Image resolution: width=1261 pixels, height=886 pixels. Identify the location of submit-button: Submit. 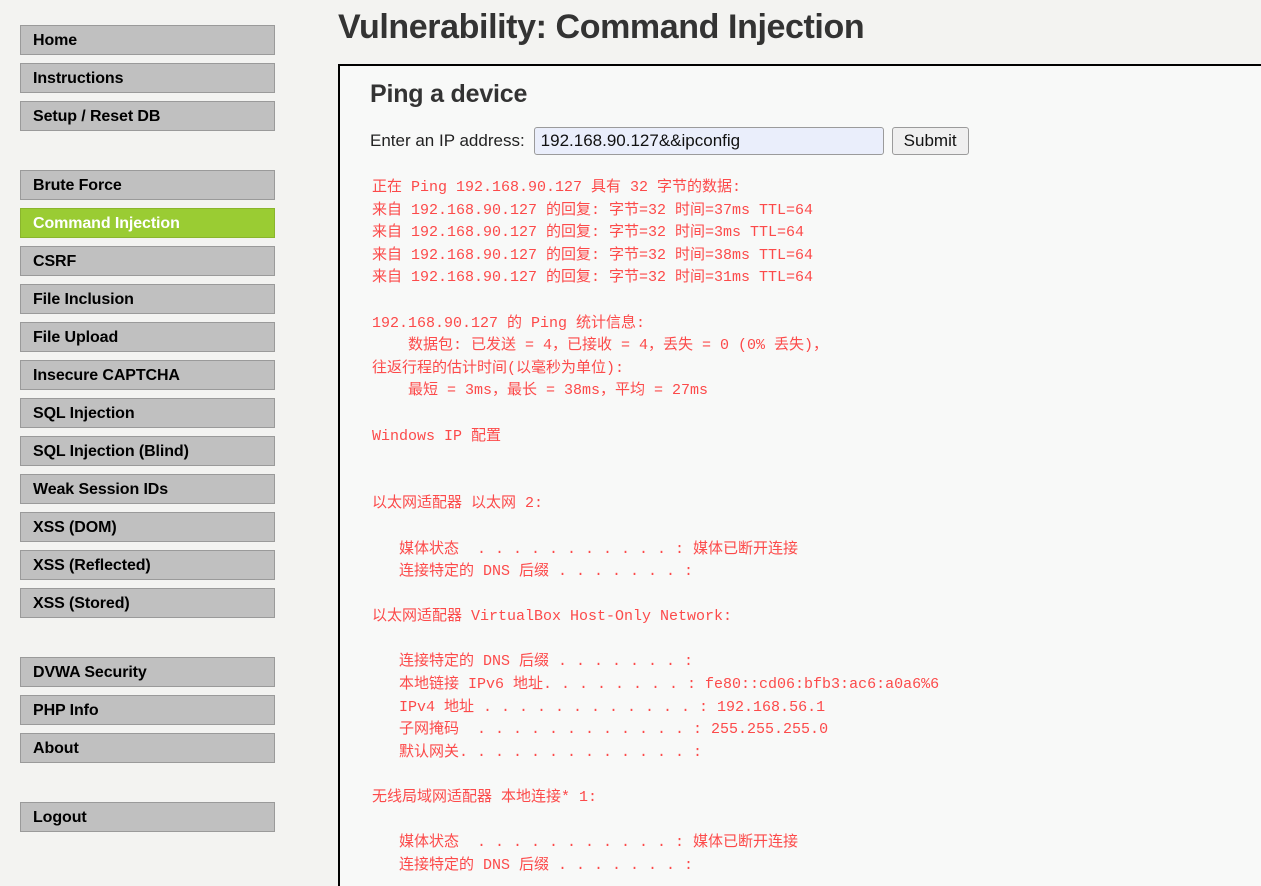
(930, 141).